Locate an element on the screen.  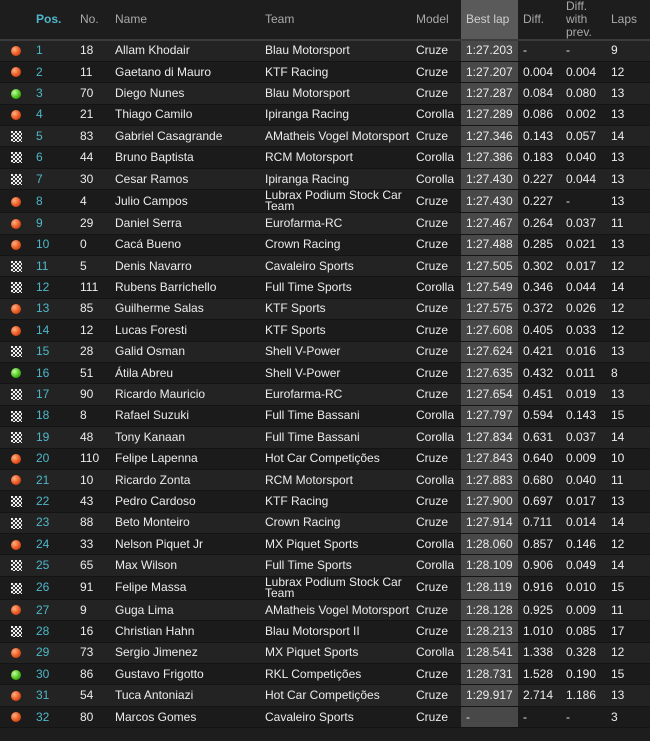
diff-prev-header: Diff. with prev. is located at coordinates (583, 20).